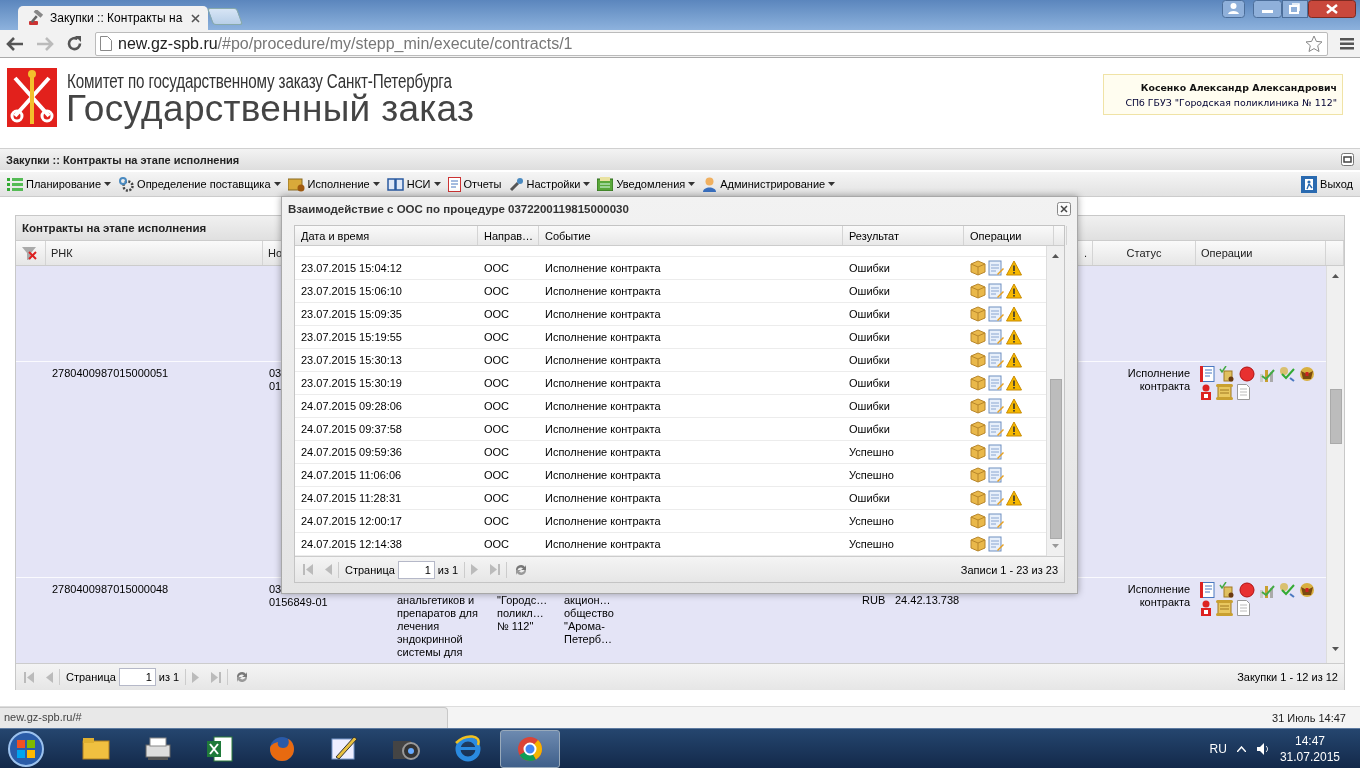 The width and height of the screenshot is (1360, 768). What do you see at coordinates (333, 184) in the screenshot?
I see `menu-item: Исполнение` at bounding box center [333, 184].